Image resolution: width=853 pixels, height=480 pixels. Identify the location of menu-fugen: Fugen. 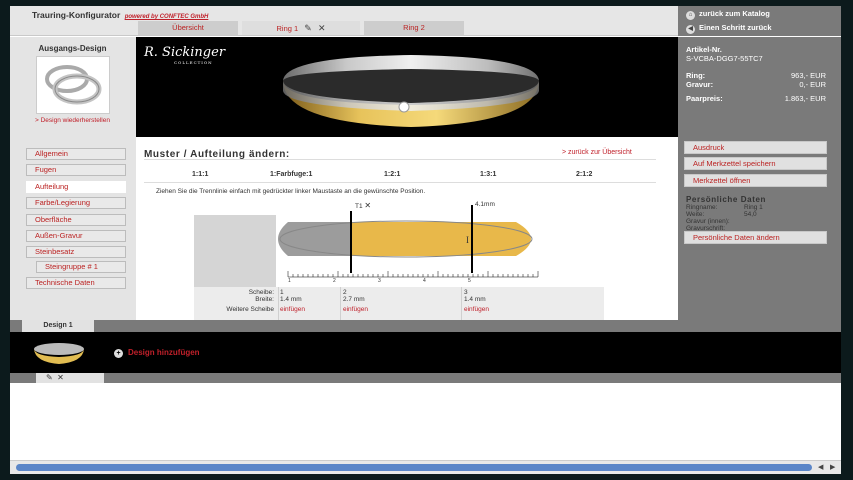
(76, 170).